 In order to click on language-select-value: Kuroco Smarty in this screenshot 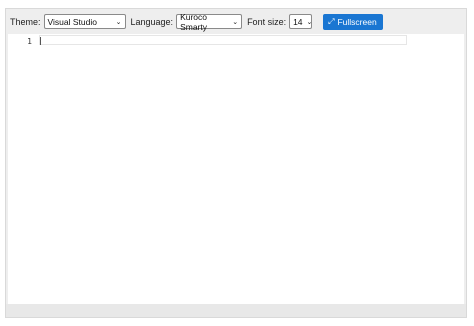, I will do `click(193, 21)`.